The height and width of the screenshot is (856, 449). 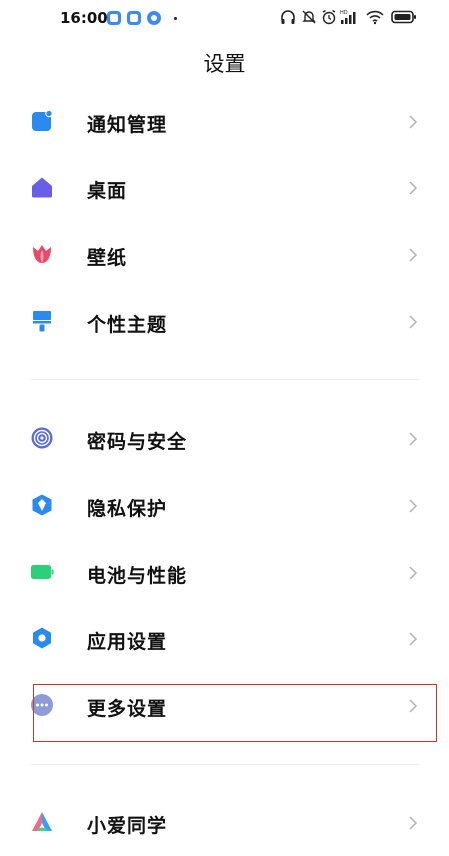 What do you see at coordinates (235, 713) in the screenshot?
I see `highlight-box` at bounding box center [235, 713].